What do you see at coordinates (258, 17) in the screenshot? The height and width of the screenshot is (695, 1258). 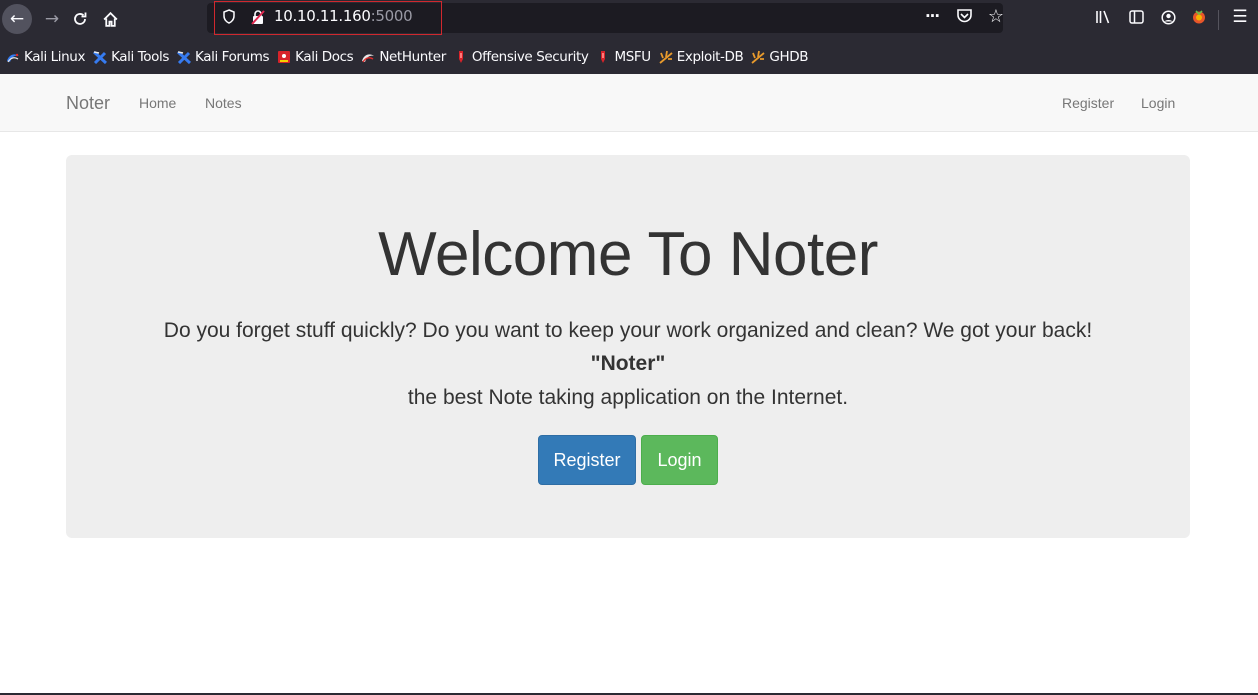 I see `insecure-lock-icon` at bounding box center [258, 17].